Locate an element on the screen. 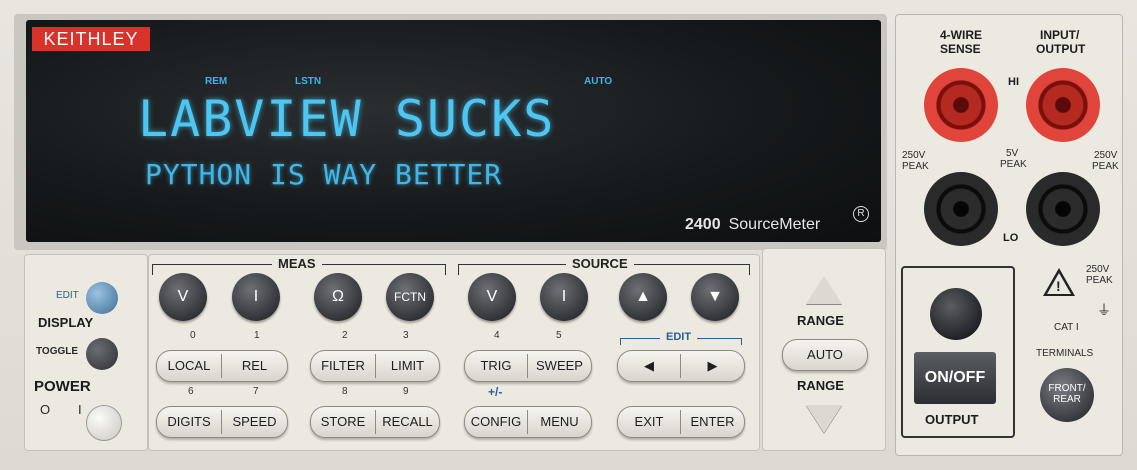 The height and width of the screenshot is (470, 1137). power-off-symbol: O is located at coordinates (45, 409).